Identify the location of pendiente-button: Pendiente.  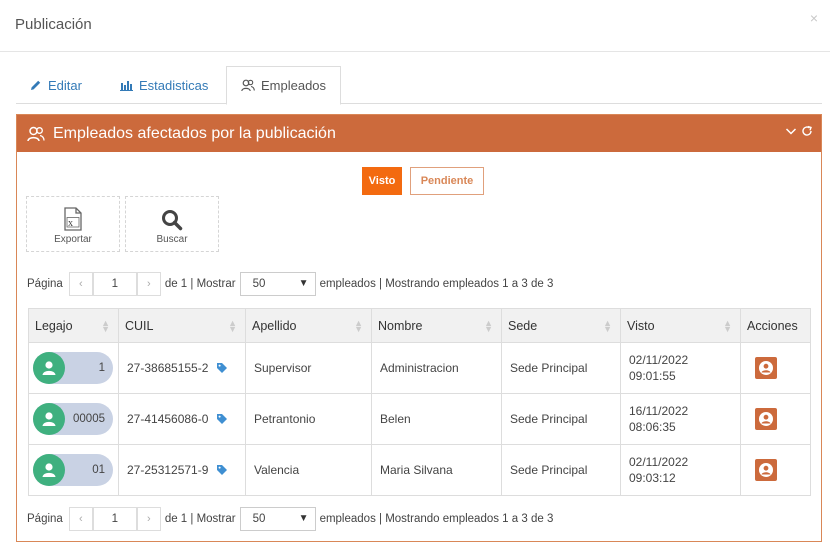
(447, 181).